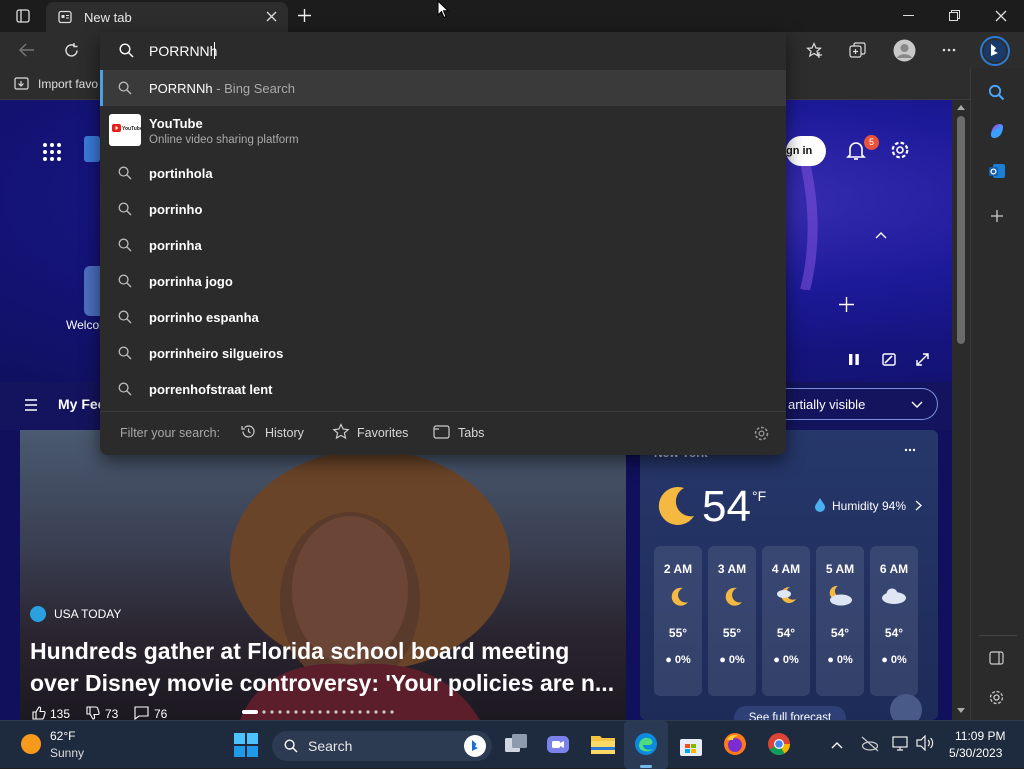 Image resolution: width=1024 pixels, height=769 pixels. Describe the element at coordinates (815, 50) in the screenshot. I see `add-favorite-icon` at that location.